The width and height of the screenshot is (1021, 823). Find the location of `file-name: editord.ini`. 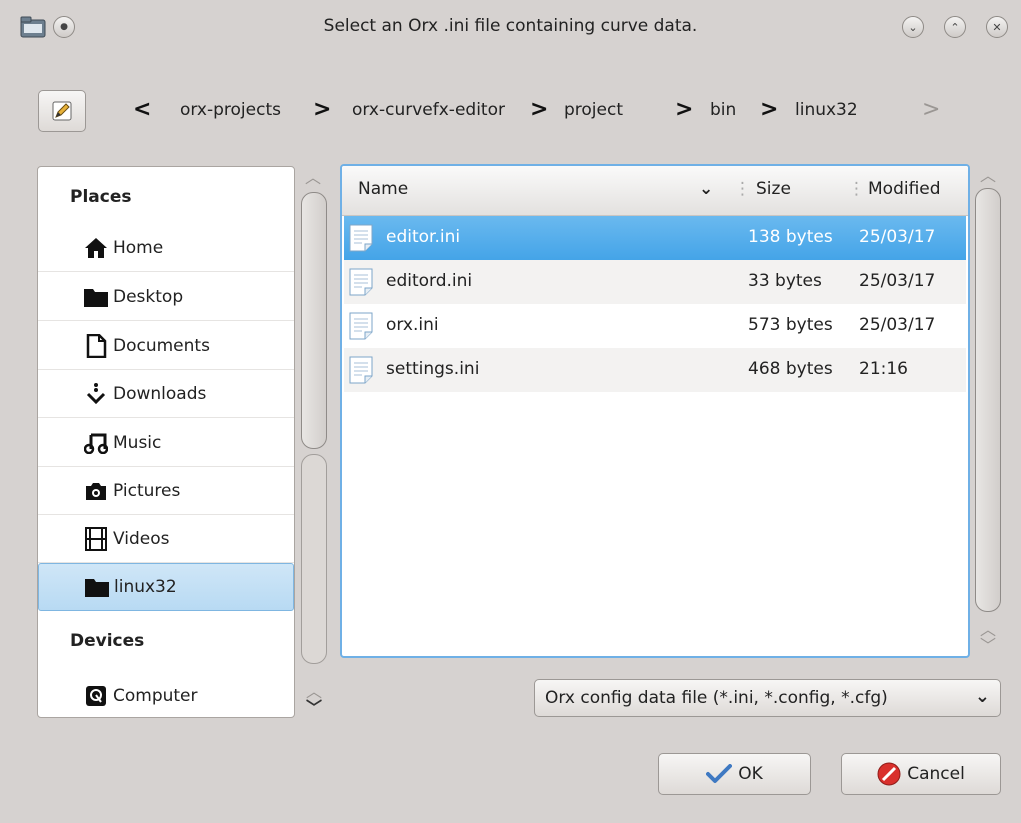

file-name: editord.ini is located at coordinates (429, 281).